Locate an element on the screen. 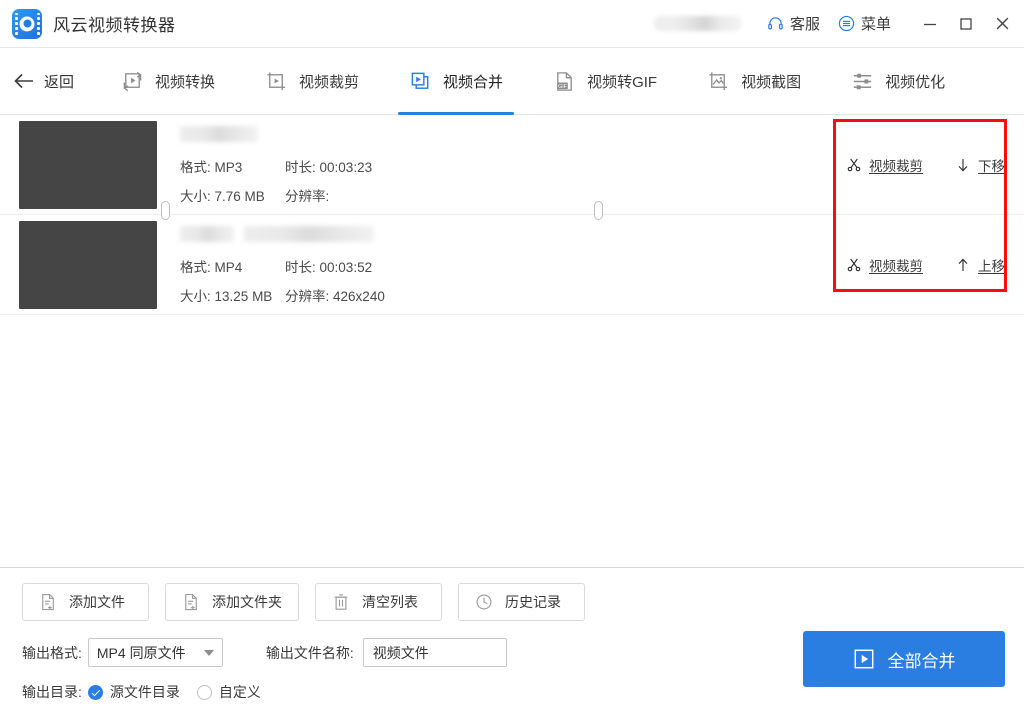 This screenshot has height=720, width=1024. value-size: 13.25 MB is located at coordinates (243, 296).